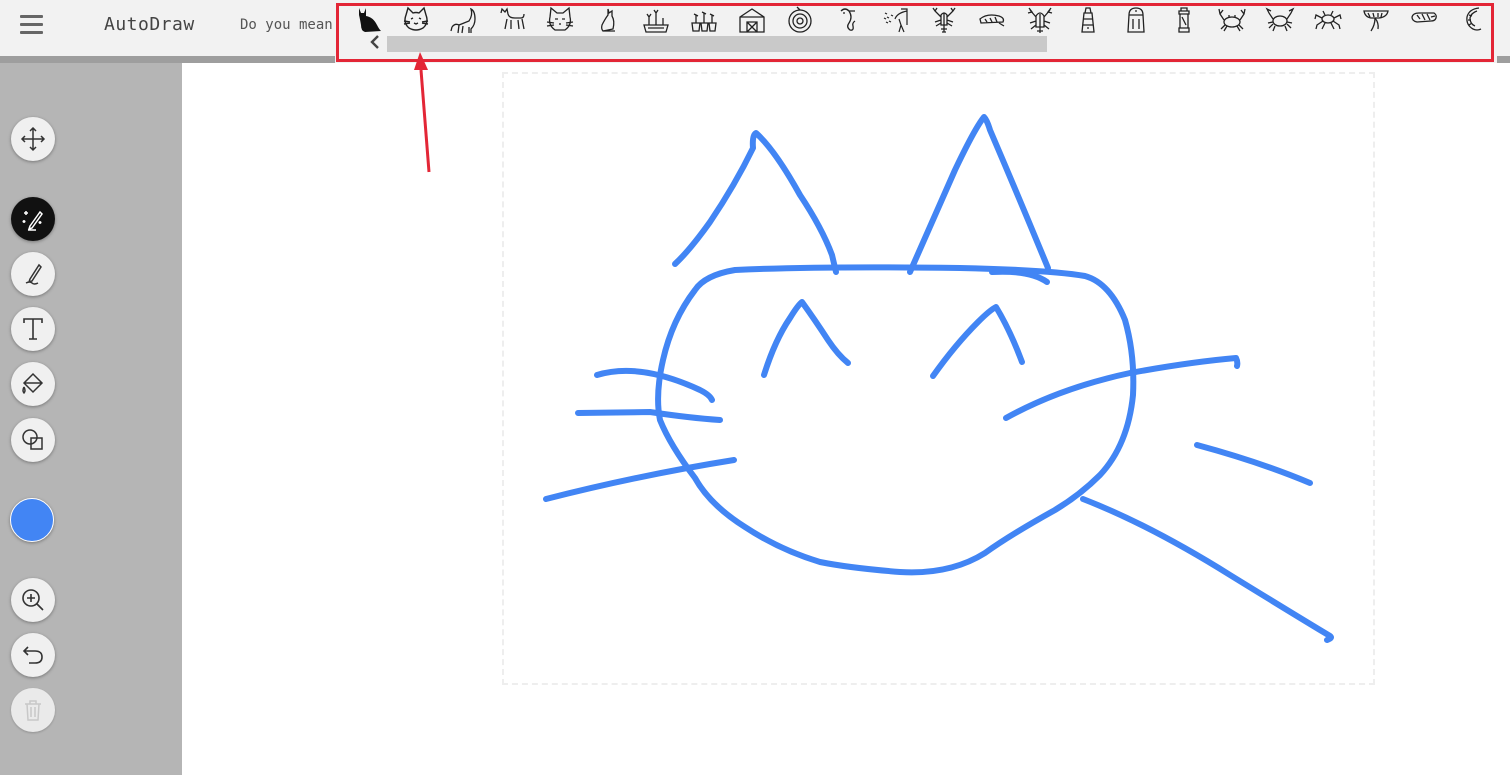 This screenshot has width=1510, height=775. I want to click on left-ear-stroke, so click(755, 202).